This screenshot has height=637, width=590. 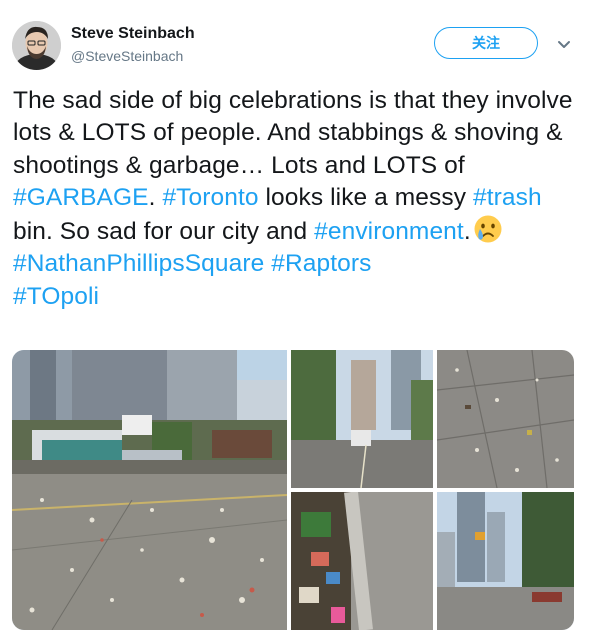 What do you see at coordinates (295, 40) in the screenshot?
I see `tweet-header: Steve Steinbach @SteveSteinbach 关注` at bounding box center [295, 40].